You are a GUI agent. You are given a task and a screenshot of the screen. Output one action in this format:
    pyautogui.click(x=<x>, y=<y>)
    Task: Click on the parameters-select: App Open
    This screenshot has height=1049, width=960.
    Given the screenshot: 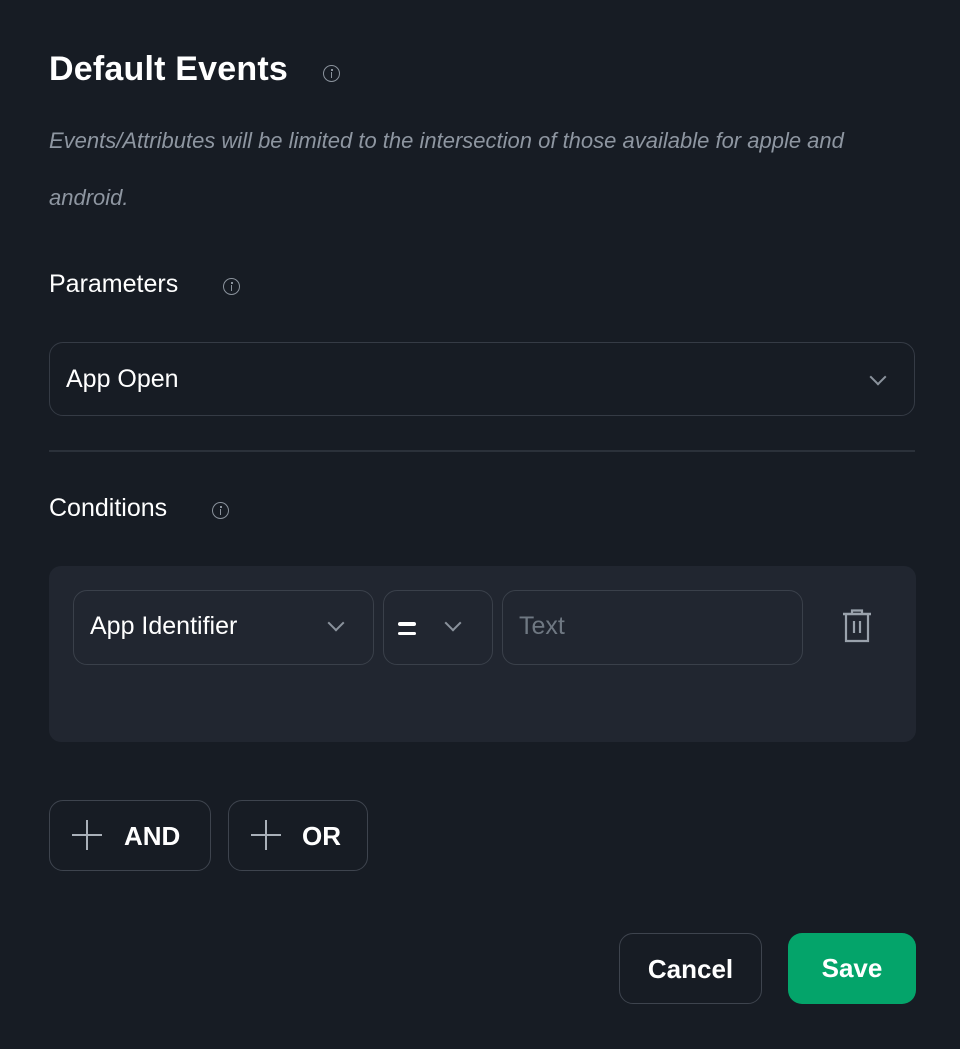 What is the action you would take?
    pyautogui.click(x=482, y=379)
    